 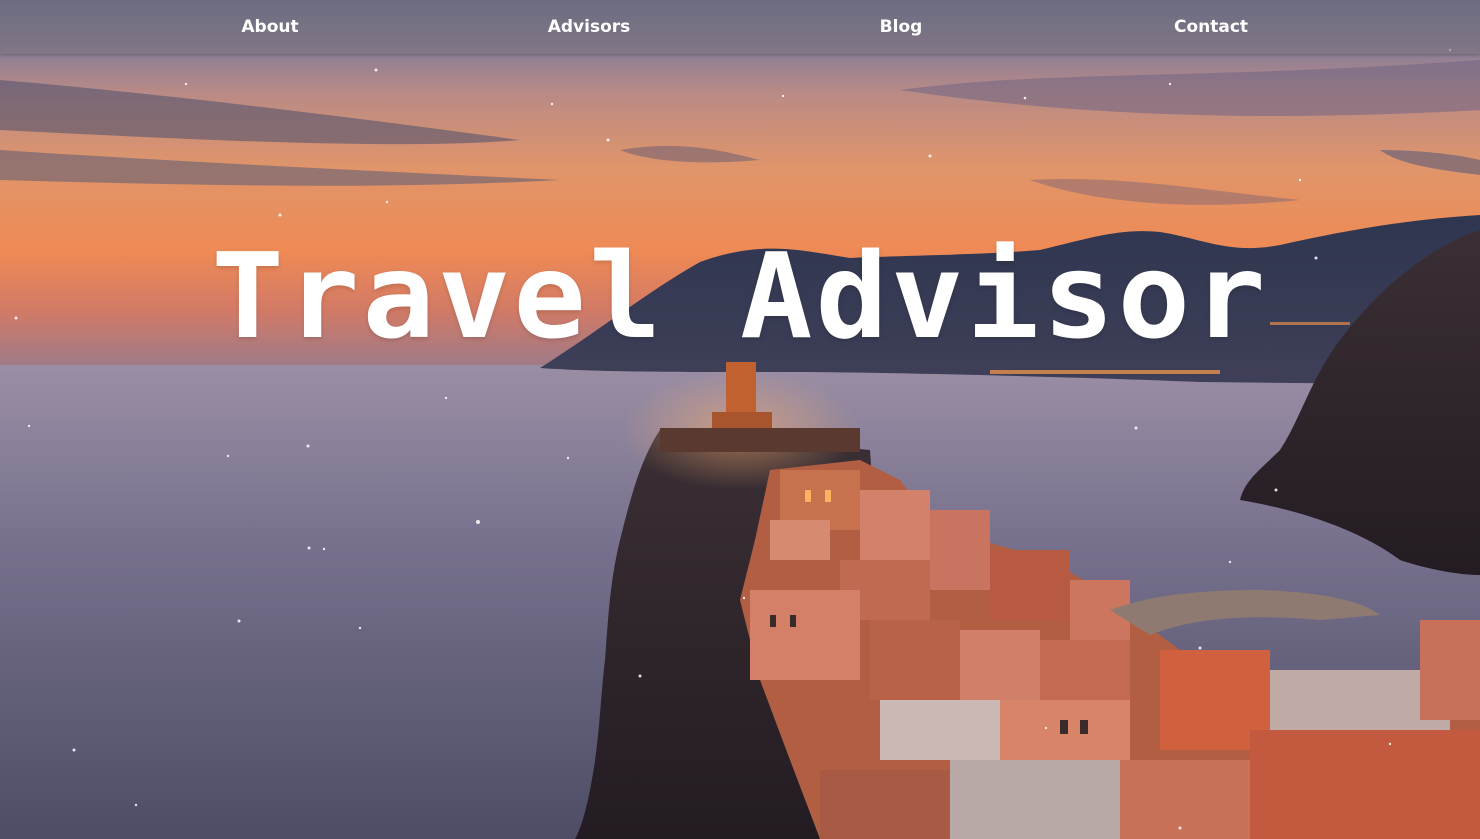 I want to click on nav-link-about: About, so click(x=269, y=27).